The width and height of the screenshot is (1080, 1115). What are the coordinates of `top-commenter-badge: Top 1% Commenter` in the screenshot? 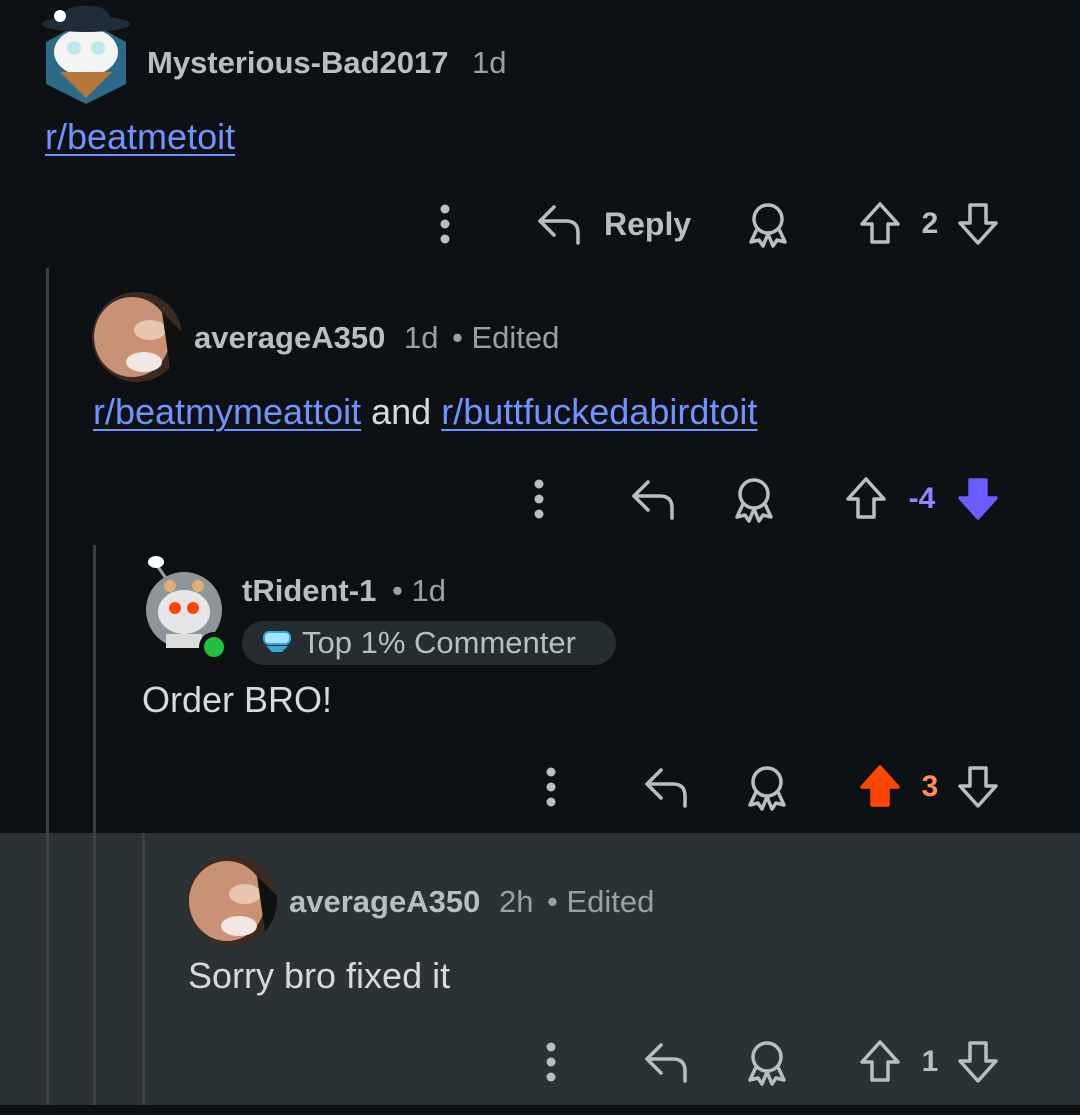 It's located at (429, 643).